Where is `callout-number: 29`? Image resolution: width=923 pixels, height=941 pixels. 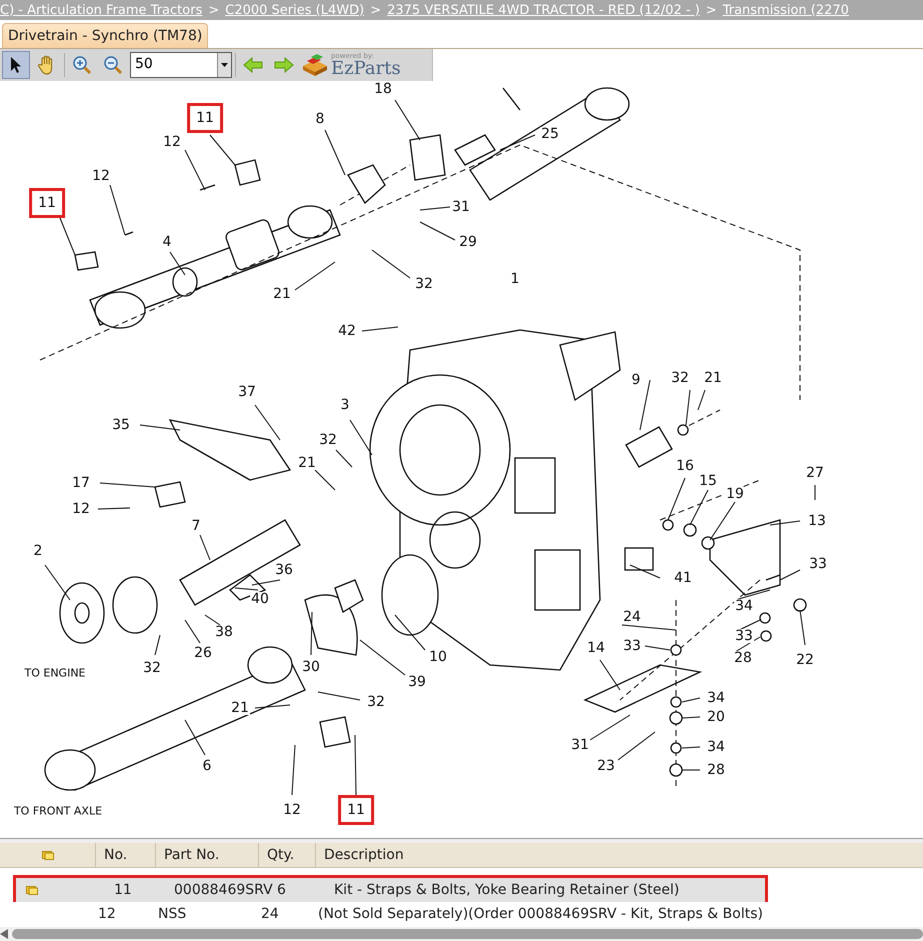
callout-number: 29 is located at coordinates (468, 242).